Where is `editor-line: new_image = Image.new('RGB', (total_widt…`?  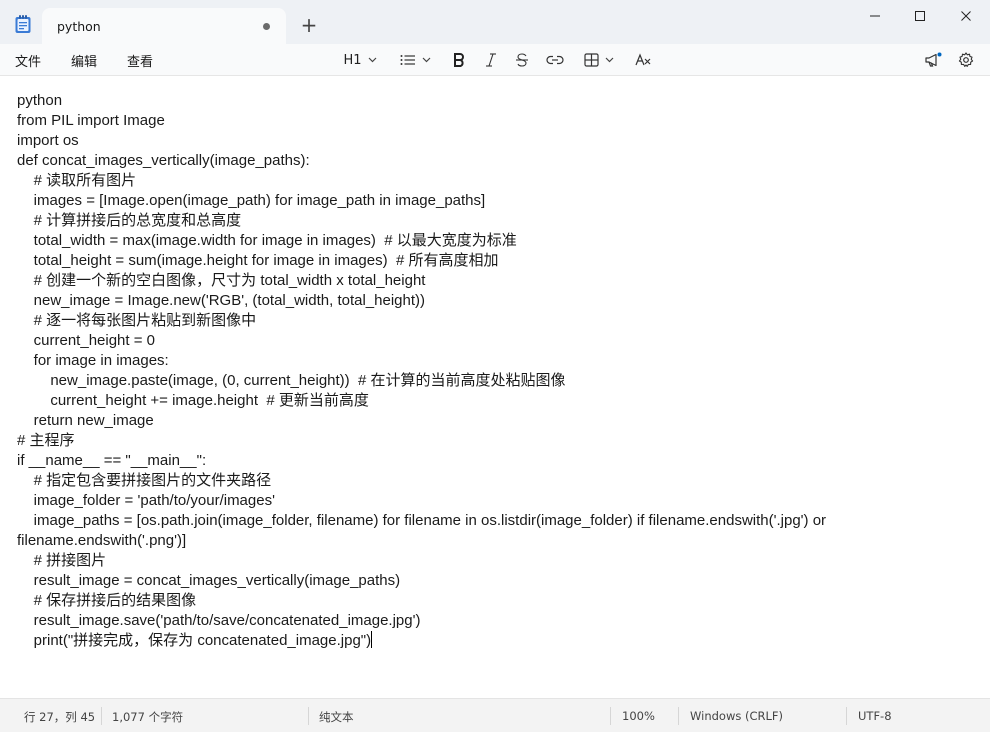
editor-line: new_image = Image.new('RGB', (total_widt… is located at coordinates (497, 301).